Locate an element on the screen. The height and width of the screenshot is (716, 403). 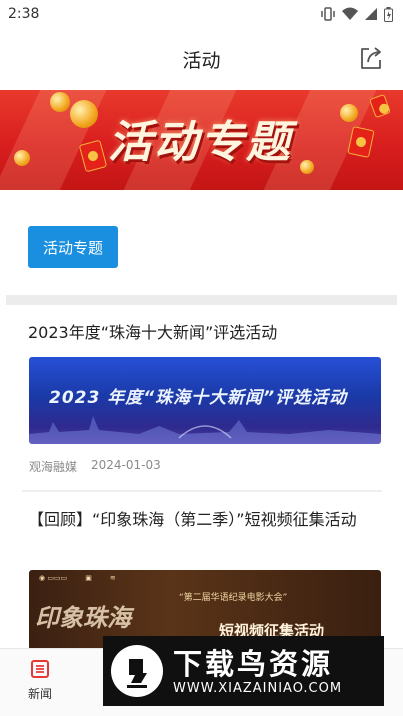
banner-title: 活动专题 is located at coordinates (200, 142).